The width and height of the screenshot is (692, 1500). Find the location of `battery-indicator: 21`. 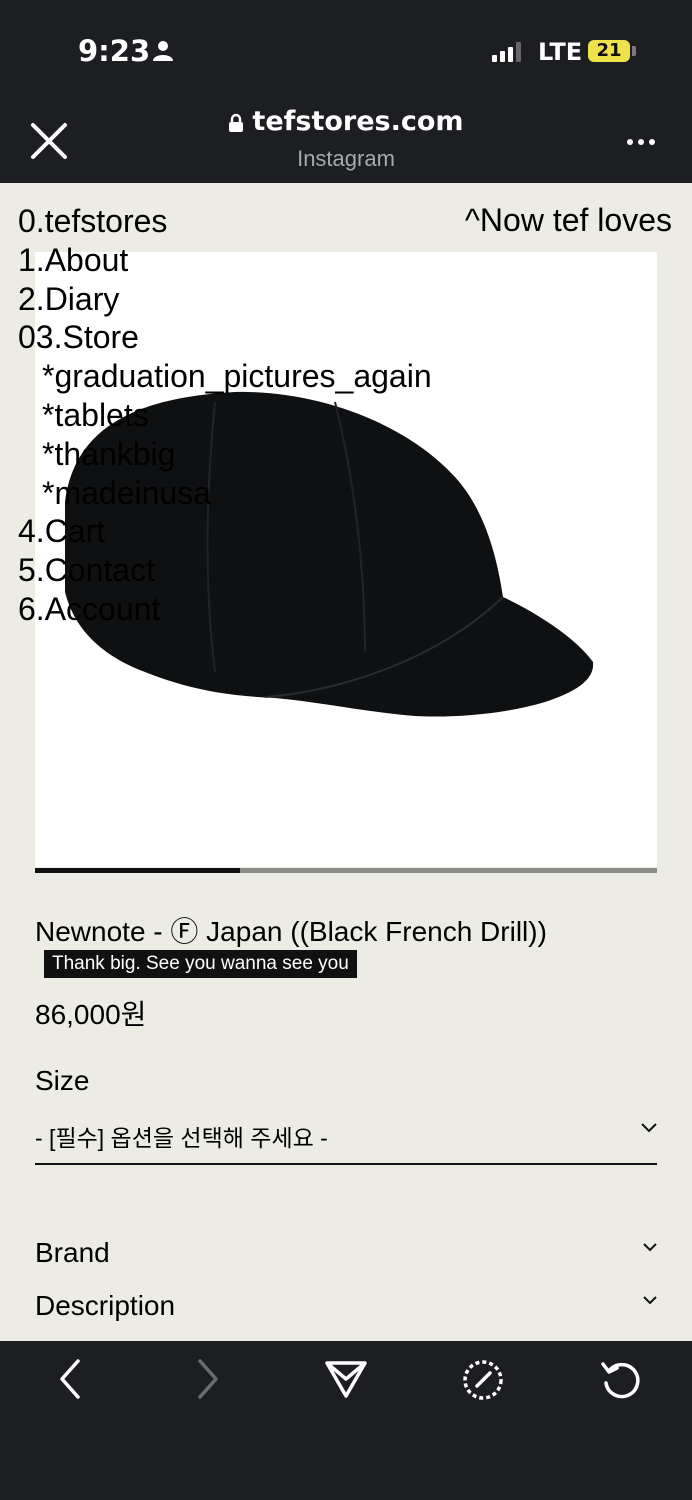

battery-indicator: 21 is located at coordinates (609, 51).